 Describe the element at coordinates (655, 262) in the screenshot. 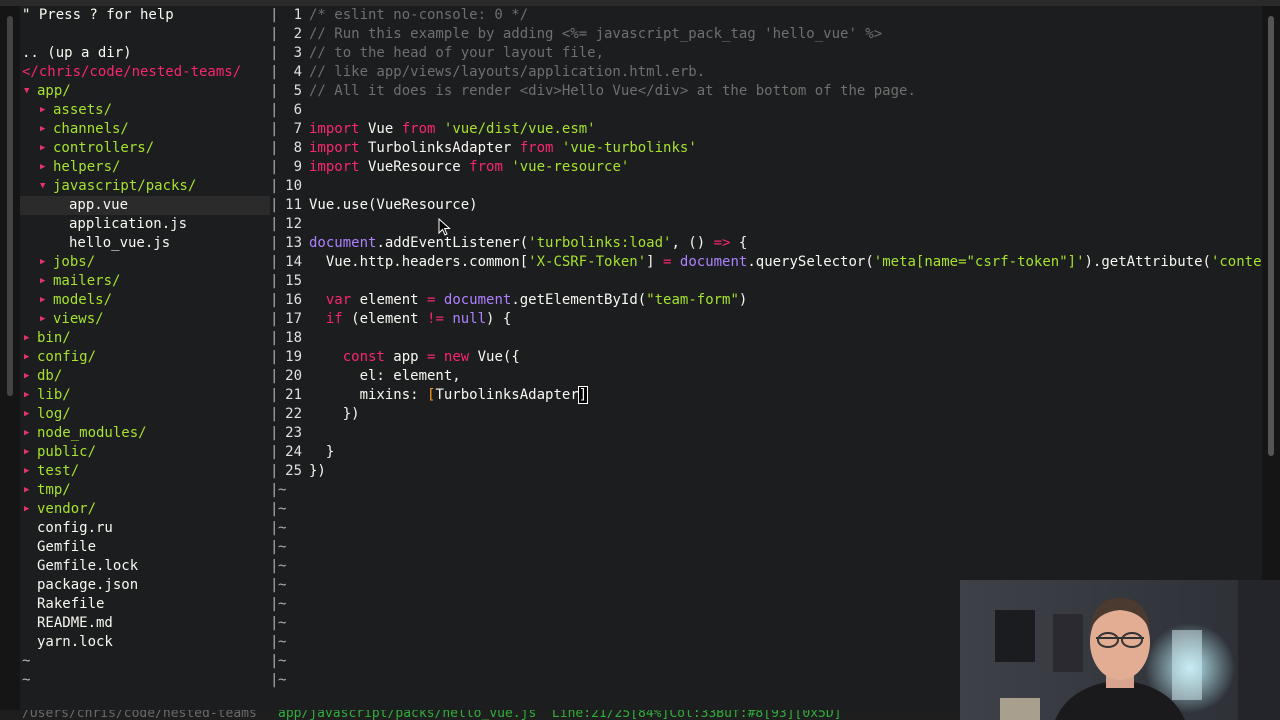

I see `code-token: ]` at that location.